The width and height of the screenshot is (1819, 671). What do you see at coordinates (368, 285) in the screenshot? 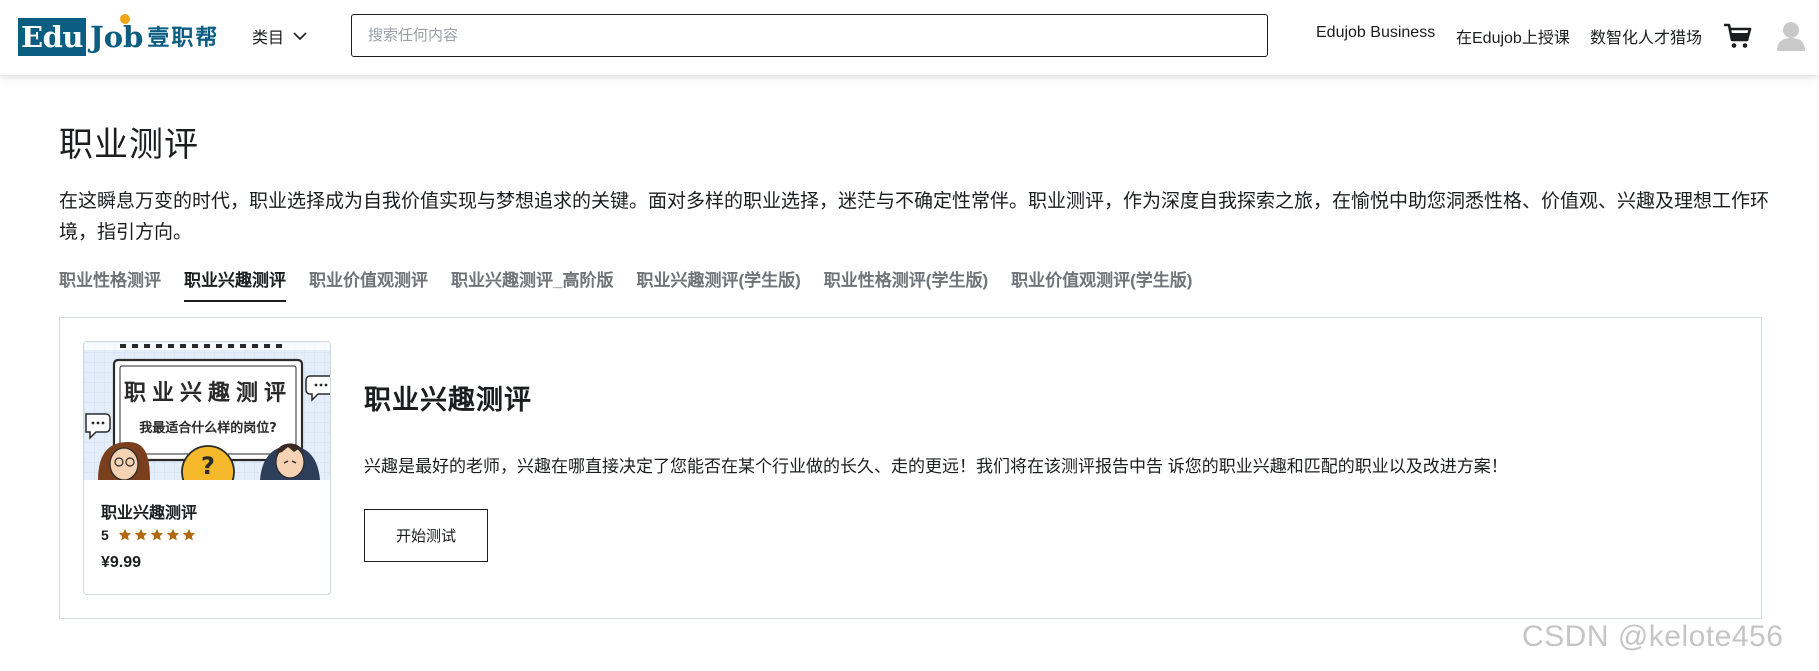
I see `tab-values: 职业价值观测评` at bounding box center [368, 285].